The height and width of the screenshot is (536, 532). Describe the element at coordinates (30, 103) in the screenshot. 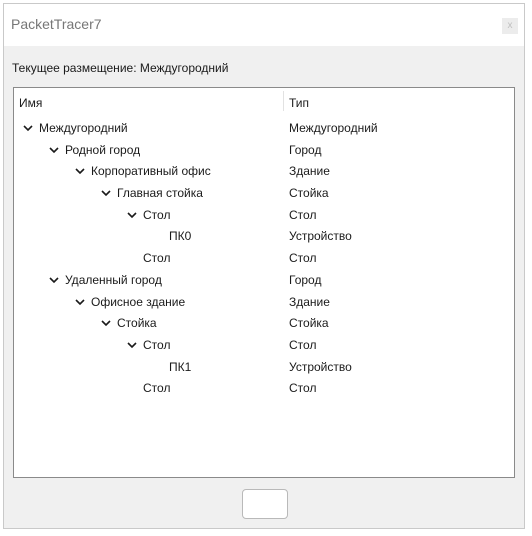

I see `column-header-name: Имя` at that location.